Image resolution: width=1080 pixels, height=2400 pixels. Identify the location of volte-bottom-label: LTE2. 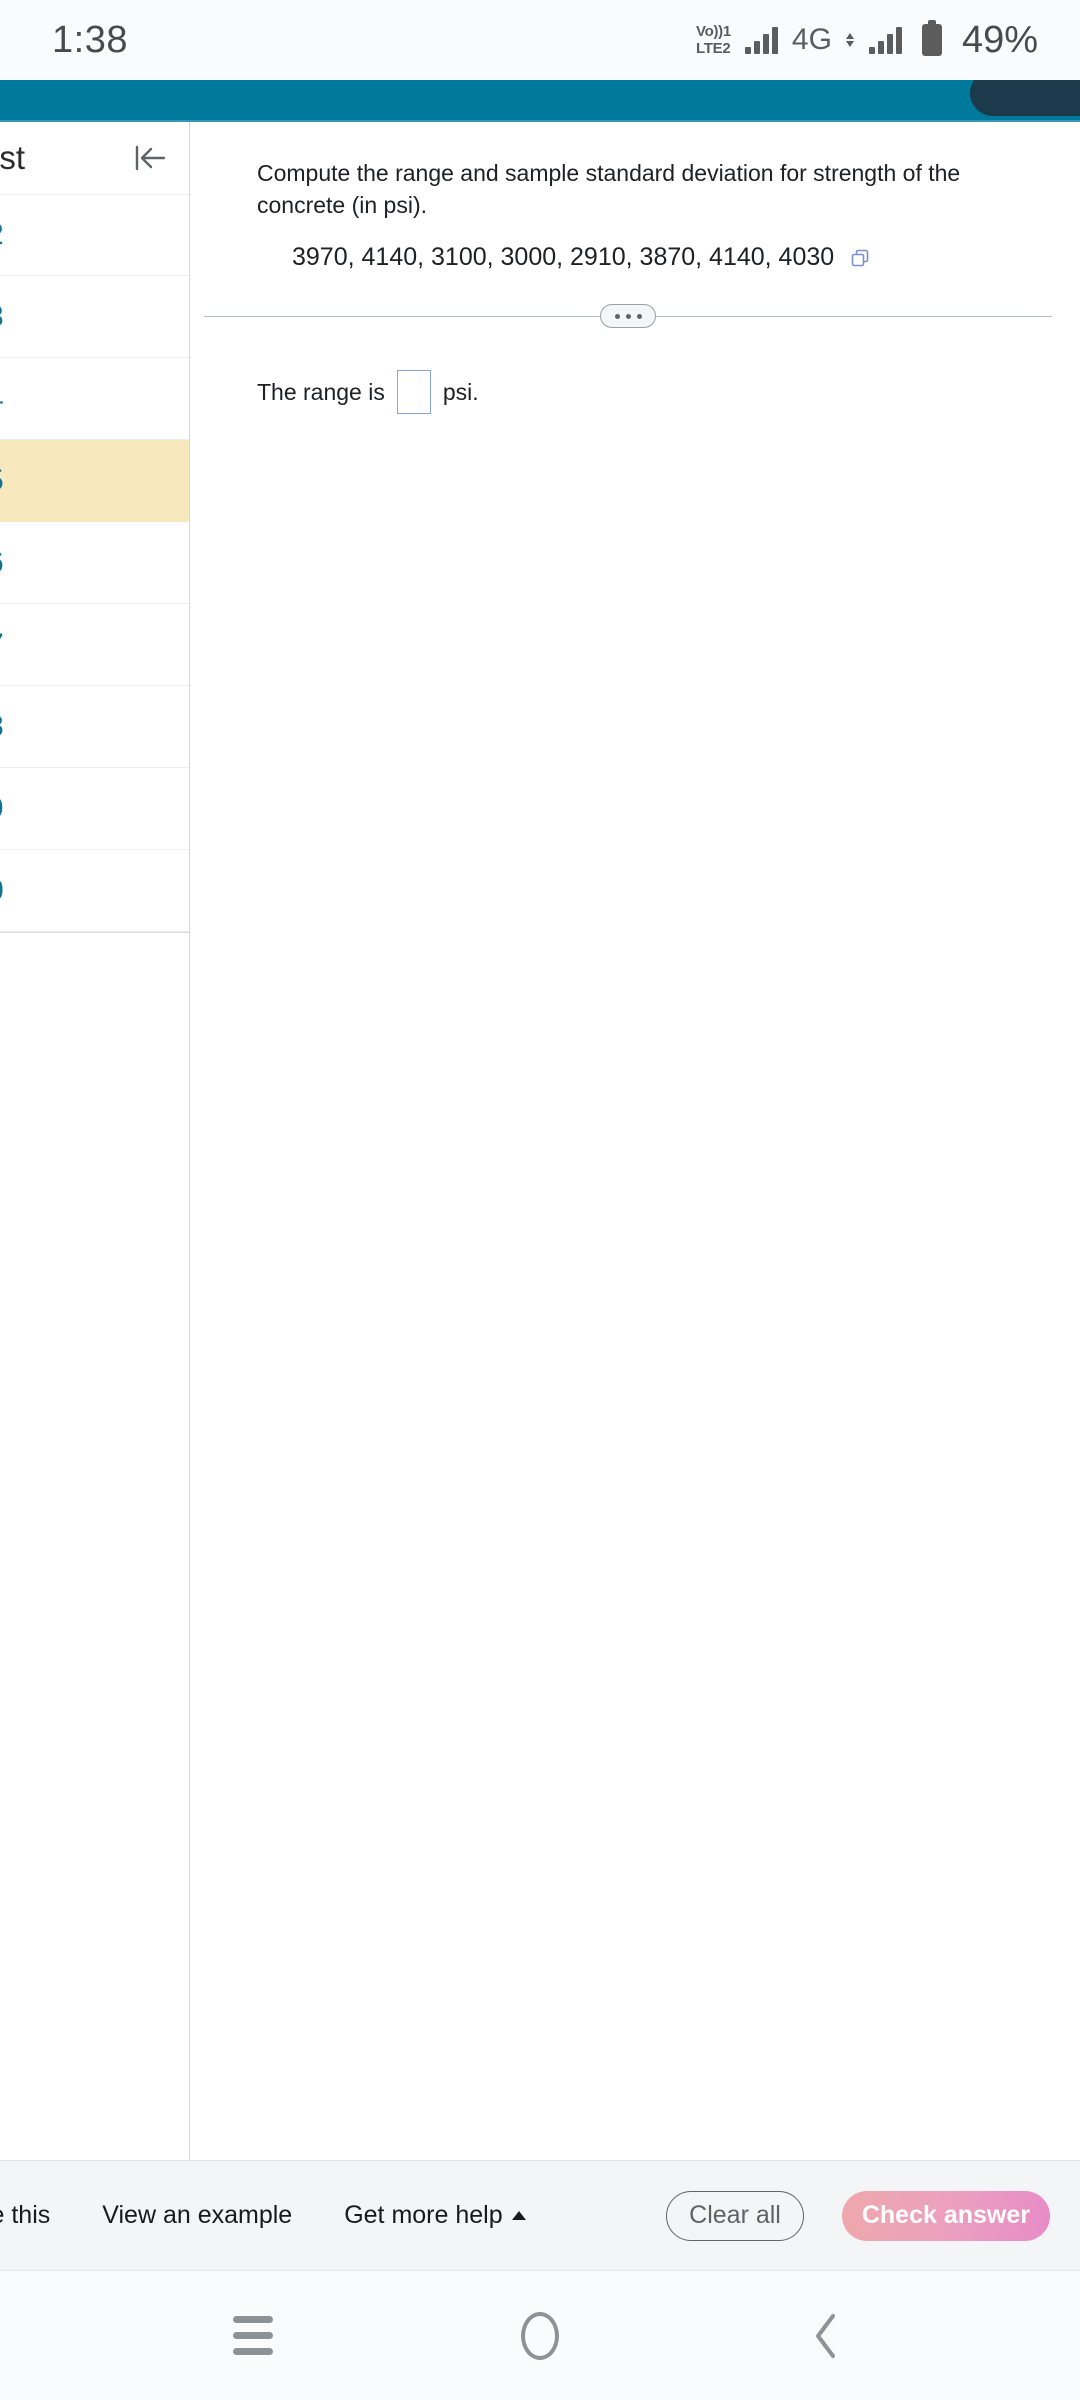
(713, 48).